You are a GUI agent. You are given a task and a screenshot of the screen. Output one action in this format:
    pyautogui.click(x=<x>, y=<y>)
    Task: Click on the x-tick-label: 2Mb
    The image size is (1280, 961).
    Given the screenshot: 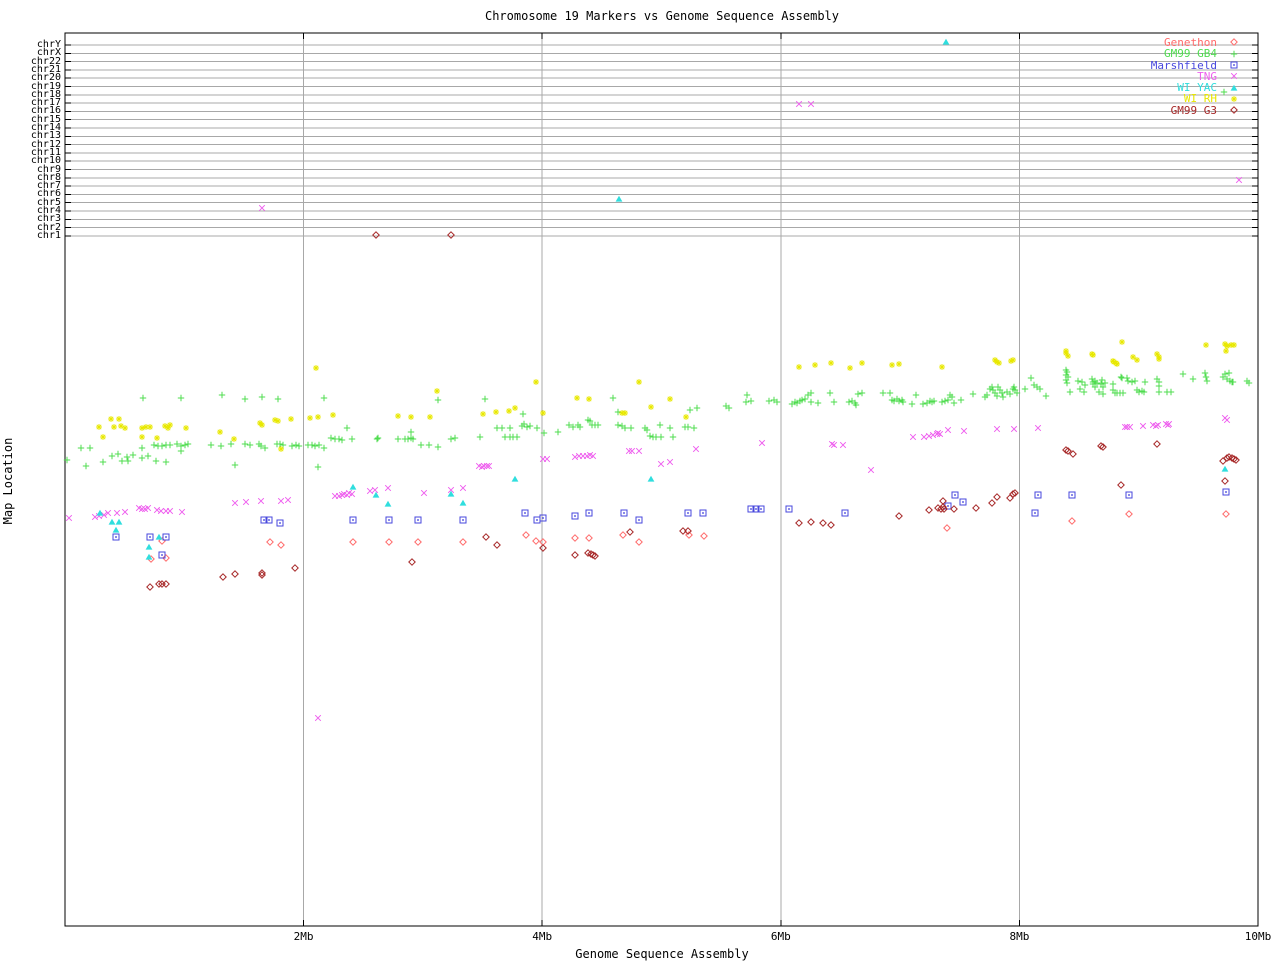 What is the action you would take?
    pyautogui.click(x=303, y=936)
    